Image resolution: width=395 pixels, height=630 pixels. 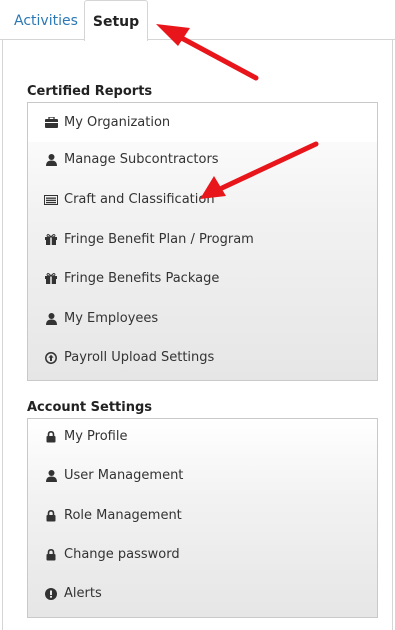 What do you see at coordinates (141, 159) in the screenshot?
I see `menu-item-label: Manage Subcontractors` at bounding box center [141, 159].